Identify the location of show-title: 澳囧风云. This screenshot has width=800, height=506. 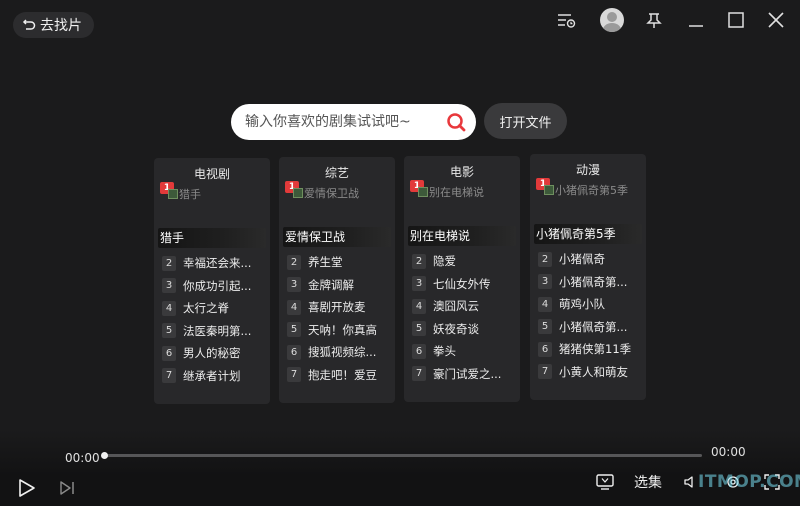
(456, 306).